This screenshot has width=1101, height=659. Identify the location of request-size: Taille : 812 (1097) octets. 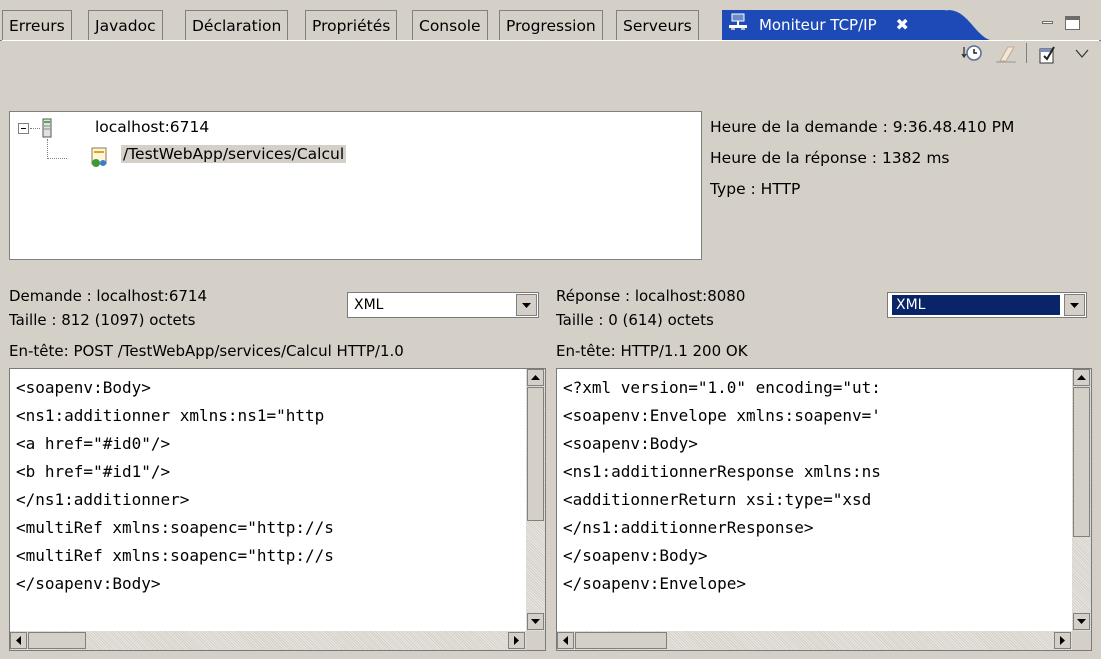
(102, 320).